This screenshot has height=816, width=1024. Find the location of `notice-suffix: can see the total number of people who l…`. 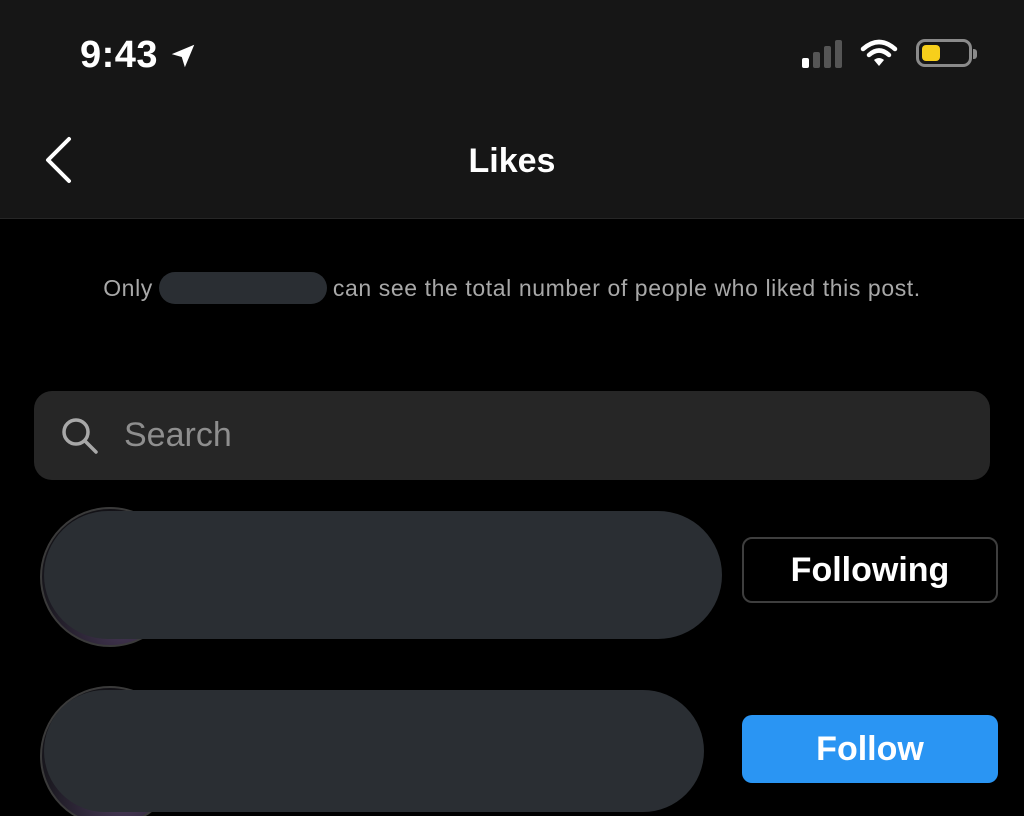

notice-suffix: can see the total number of people who l… is located at coordinates (626, 288).